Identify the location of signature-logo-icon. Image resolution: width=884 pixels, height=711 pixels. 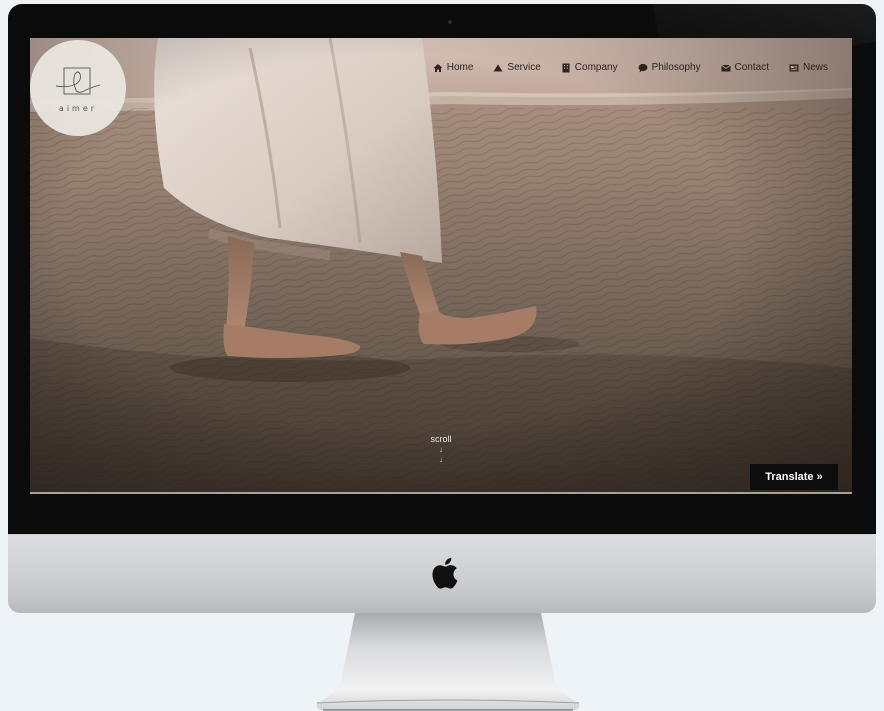
(78, 81).